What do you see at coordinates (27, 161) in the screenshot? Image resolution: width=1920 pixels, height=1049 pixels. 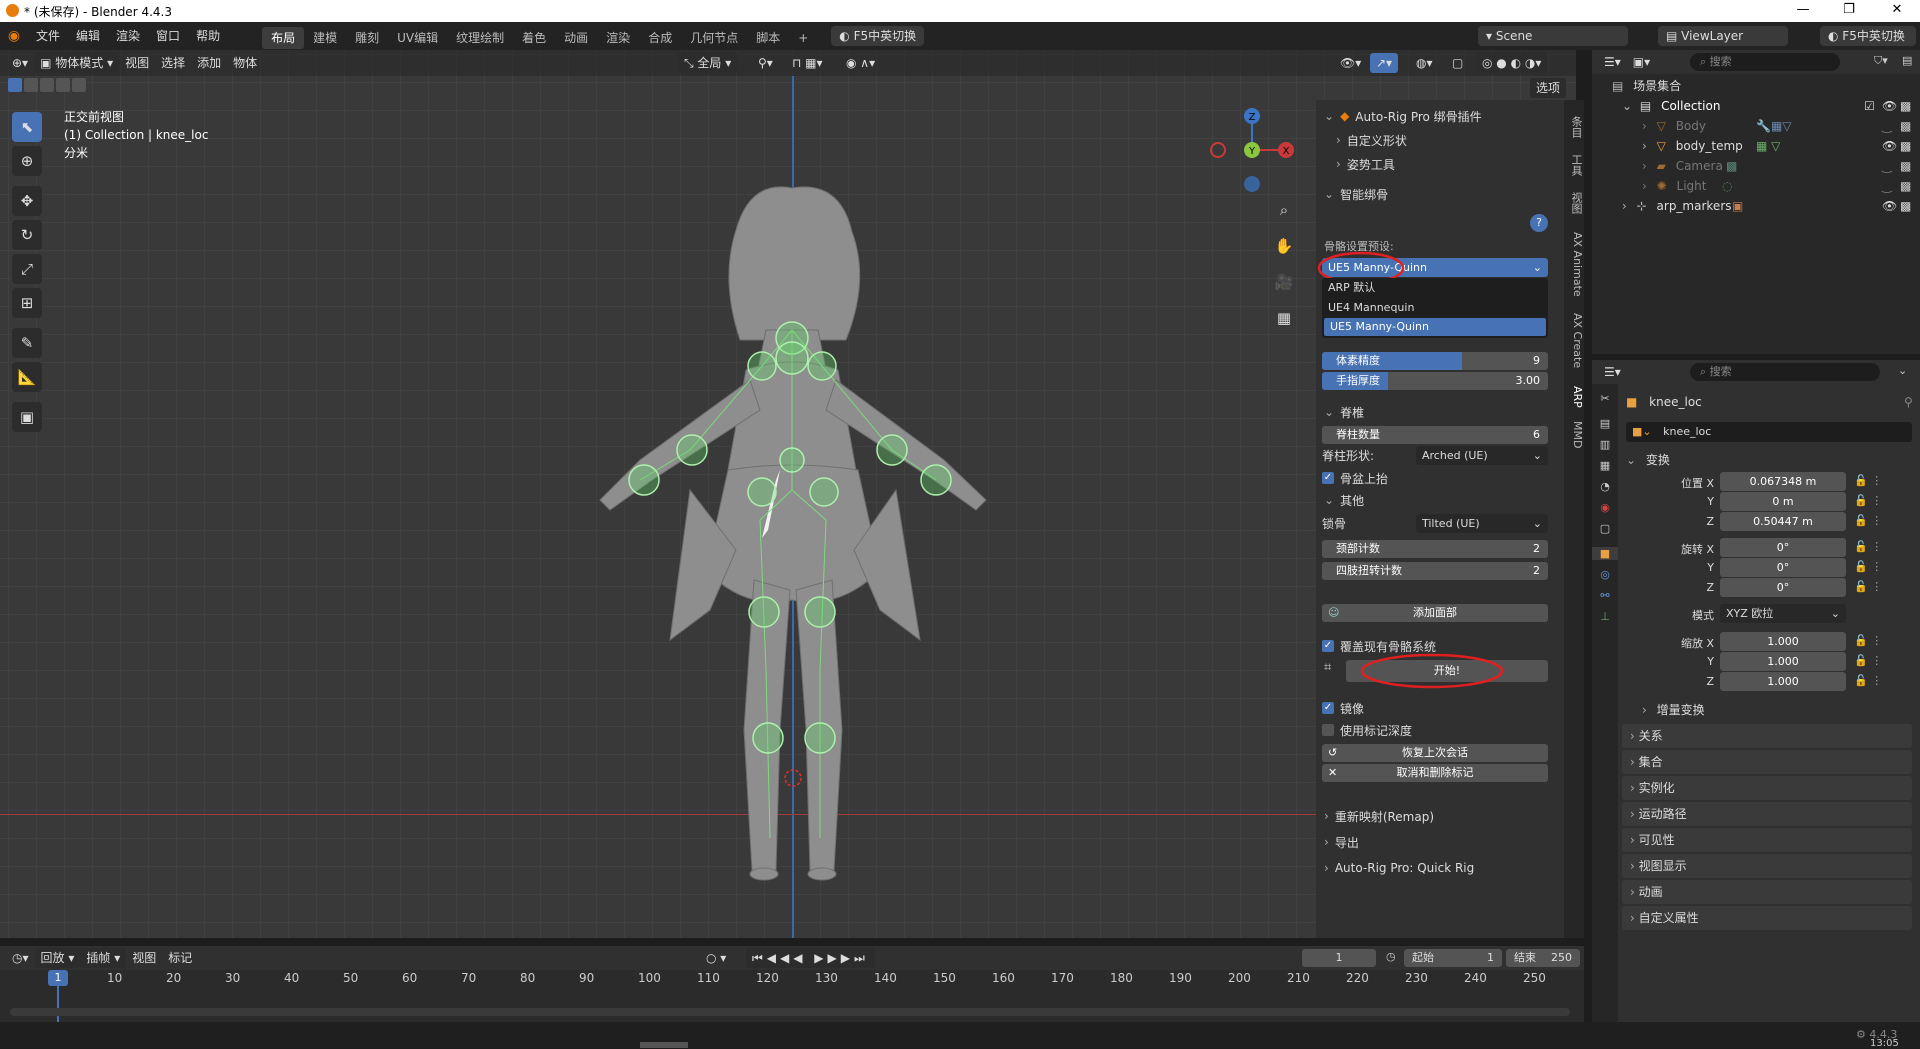 I see `cursor-tool-icon: ⊕` at bounding box center [27, 161].